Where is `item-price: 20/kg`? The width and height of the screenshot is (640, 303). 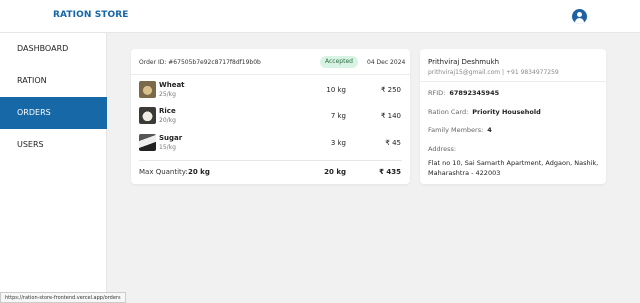 item-price: 20/kg is located at coordinates (167, 120).